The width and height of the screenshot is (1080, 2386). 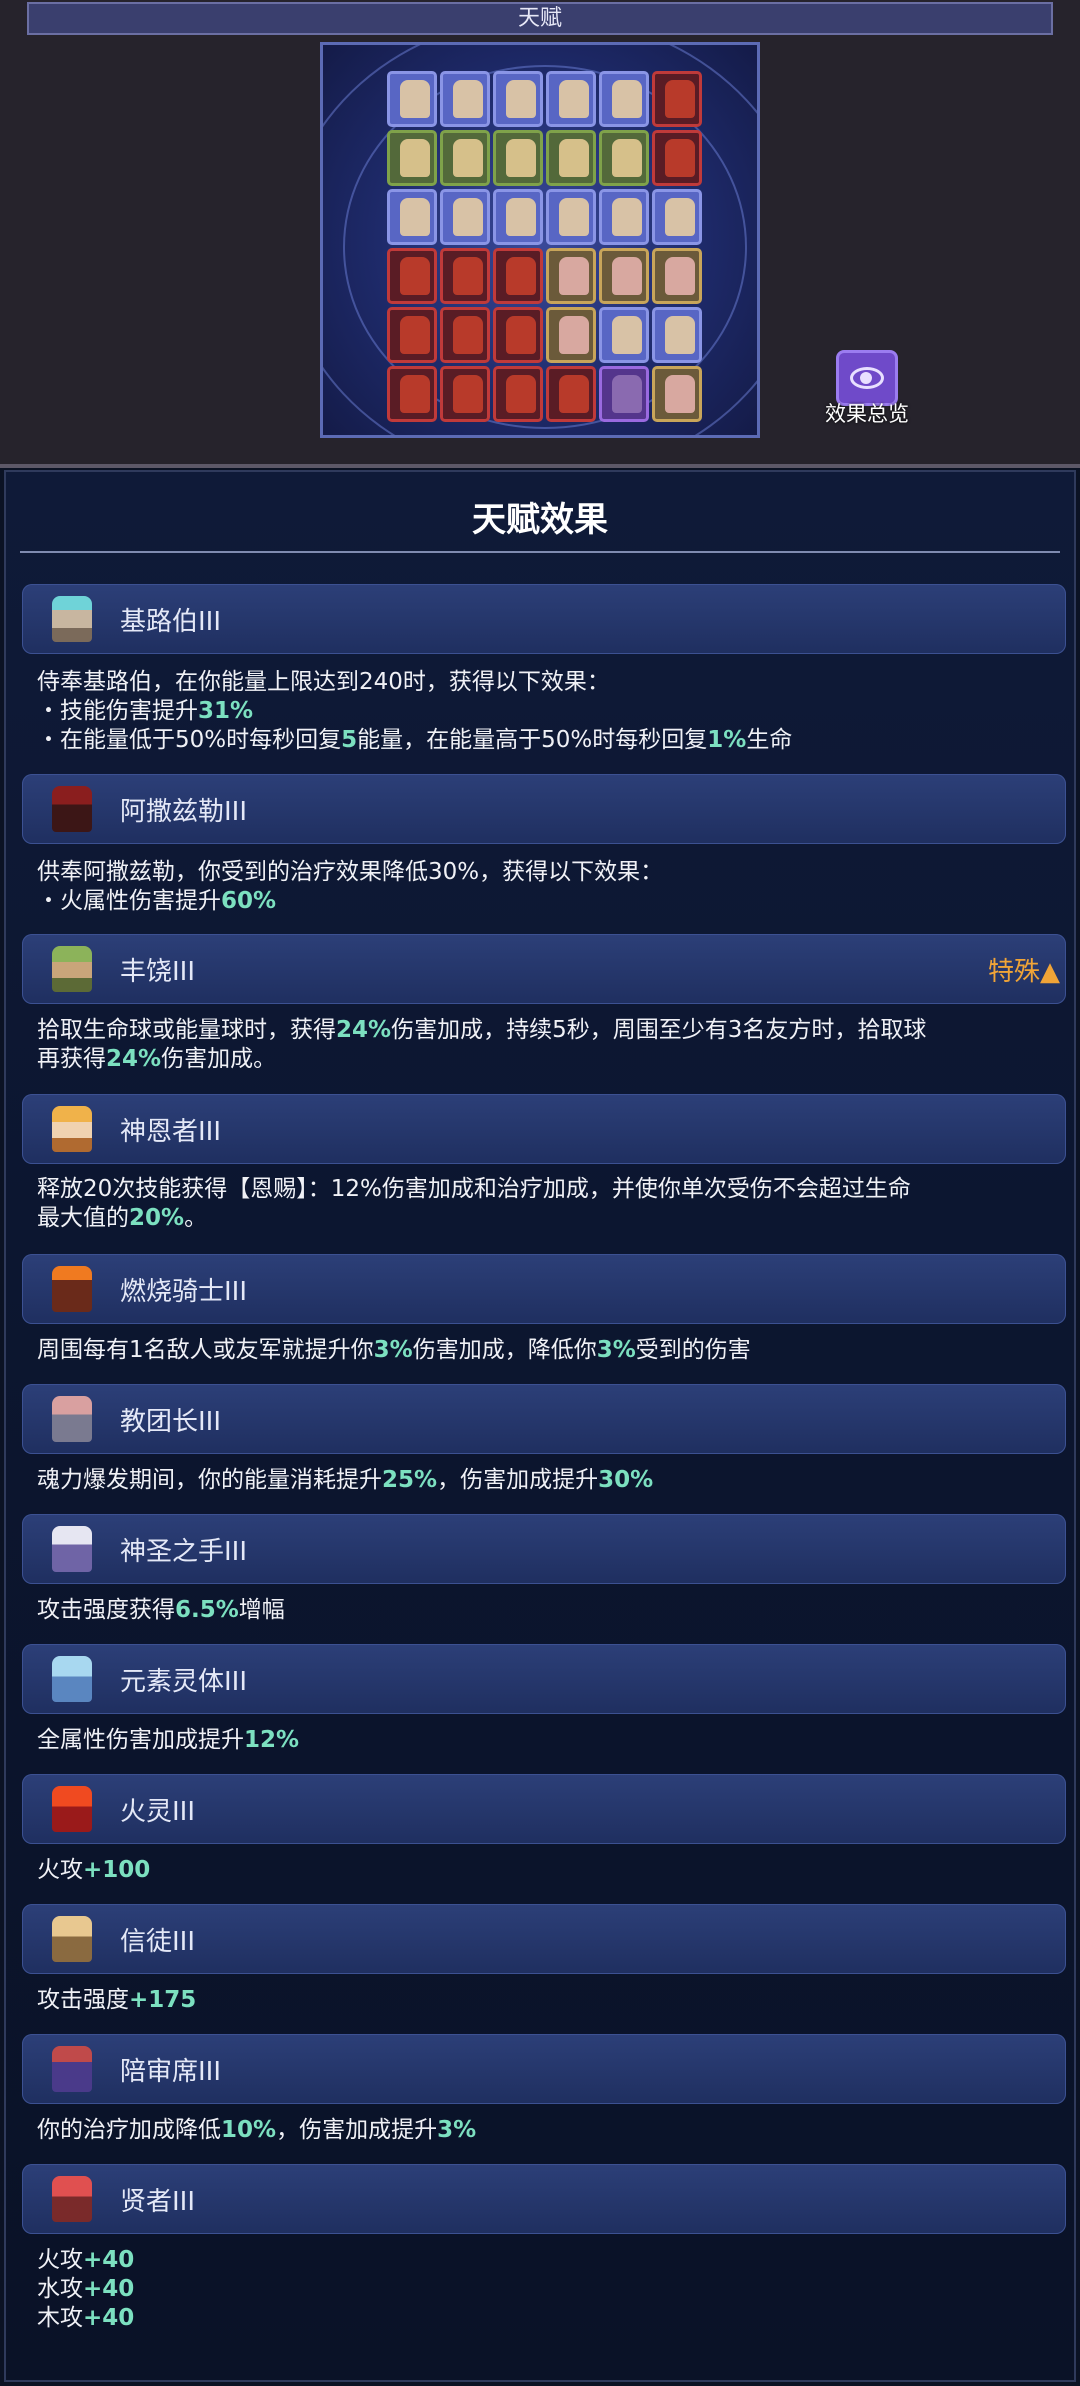 What do you see at coordinates (394, 1350) in the screenshot?
I see `talent-description: 周围每有1名敌人或友军就提升你3%伤害加成，降低你3%受到的伤害` at bounding box center [394, 1350].